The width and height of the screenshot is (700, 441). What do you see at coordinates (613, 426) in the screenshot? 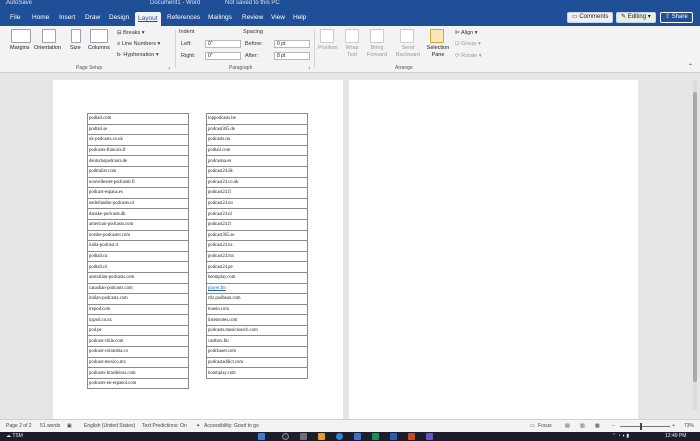
I see `zoom-out-icon: −` at bounding box center [613, 426].